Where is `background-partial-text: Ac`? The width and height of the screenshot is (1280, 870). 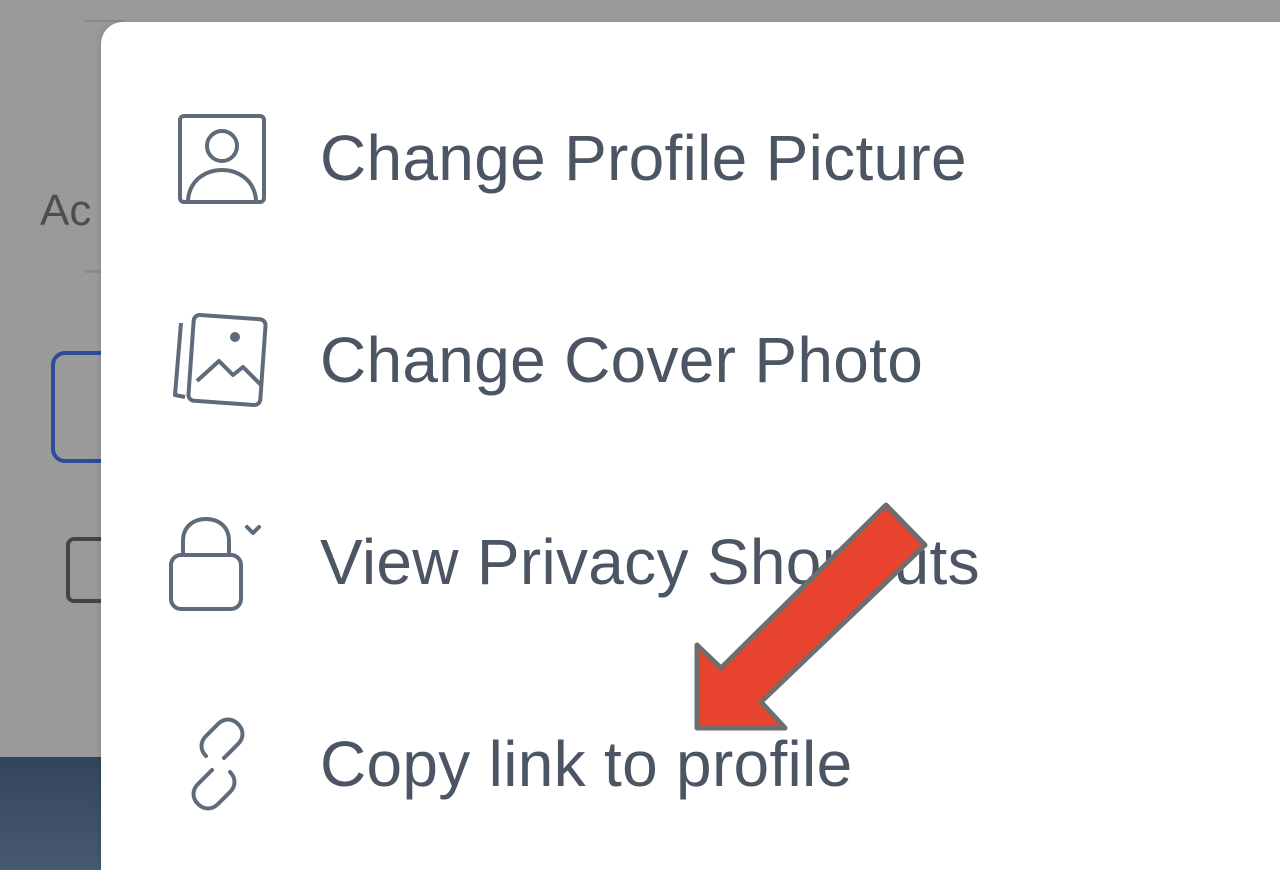 background-partial-text: Ac is located at coordinates (66, 210).